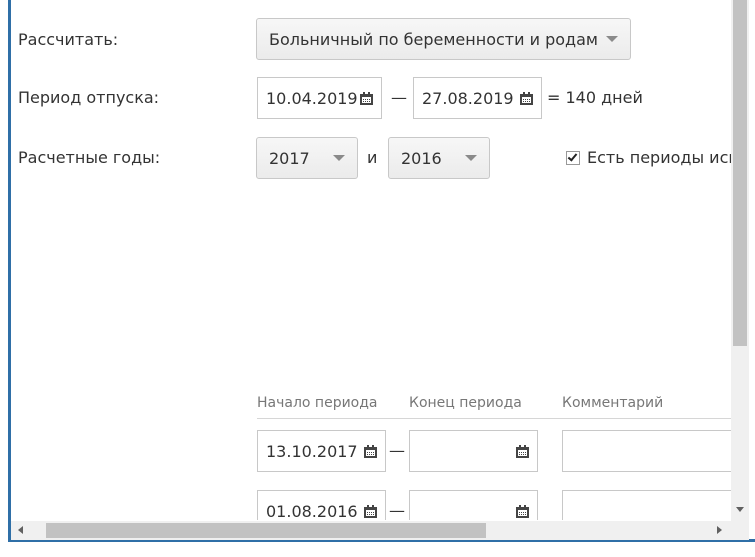  What do you see at coordinates (719, 530) in the screenshot?
I see `arrow-right-icon` at bounding box center [719, 530].